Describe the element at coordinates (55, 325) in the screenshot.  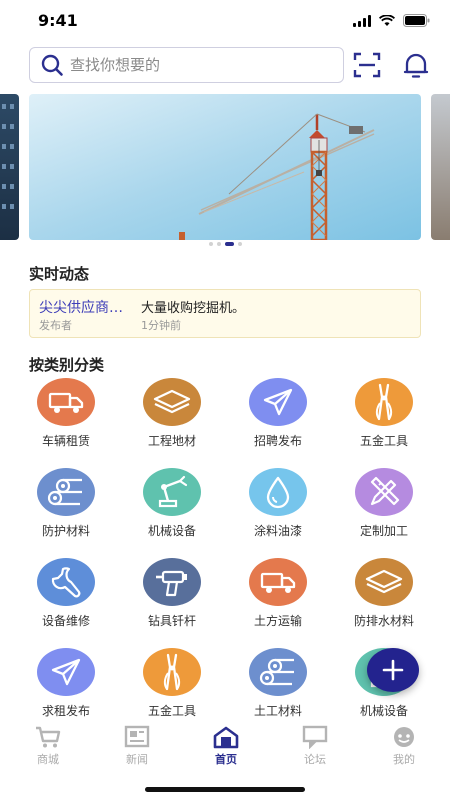
I see `news-publisher-role: 发布者` at that location.